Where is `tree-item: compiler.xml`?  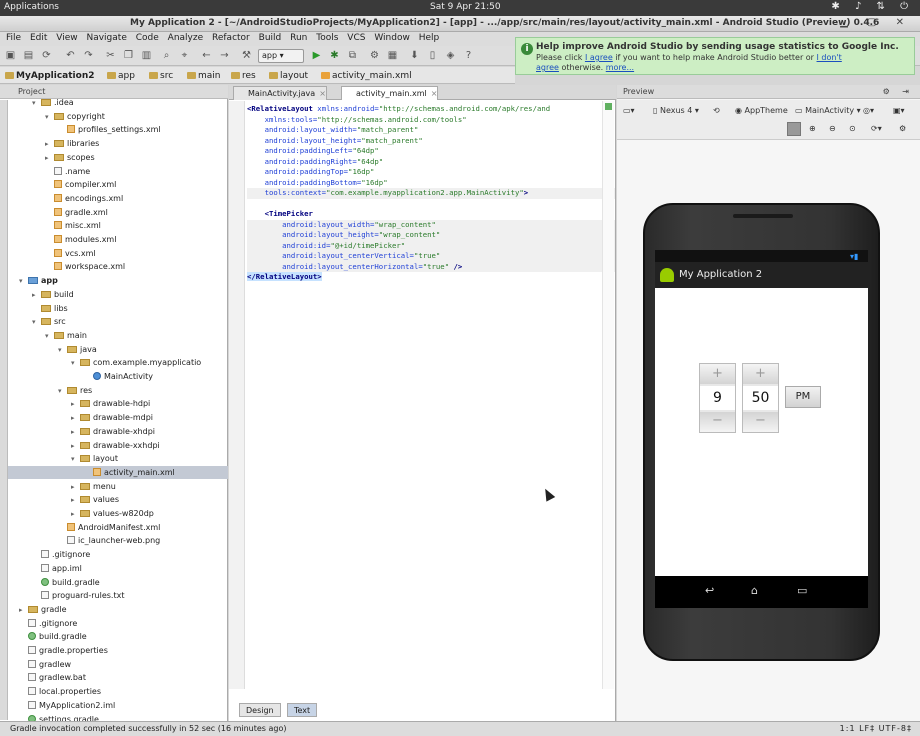 tree-item: compiler.xml is located at coordinates (114, 184).